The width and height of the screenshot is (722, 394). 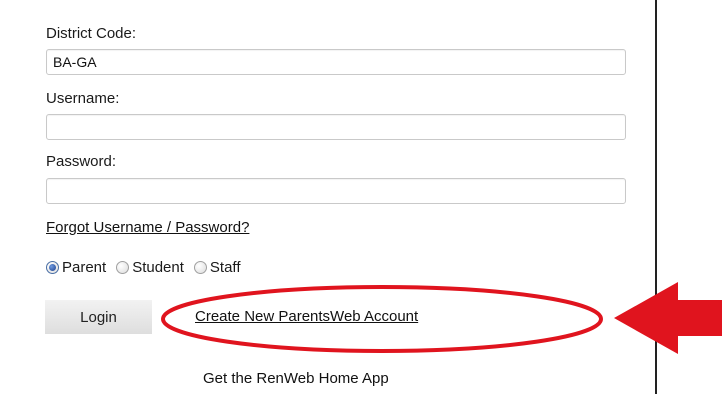 What do you see at coordinates (123, 267) in the screenshot?
I see `student-radio` at bounding box center [123, 267].